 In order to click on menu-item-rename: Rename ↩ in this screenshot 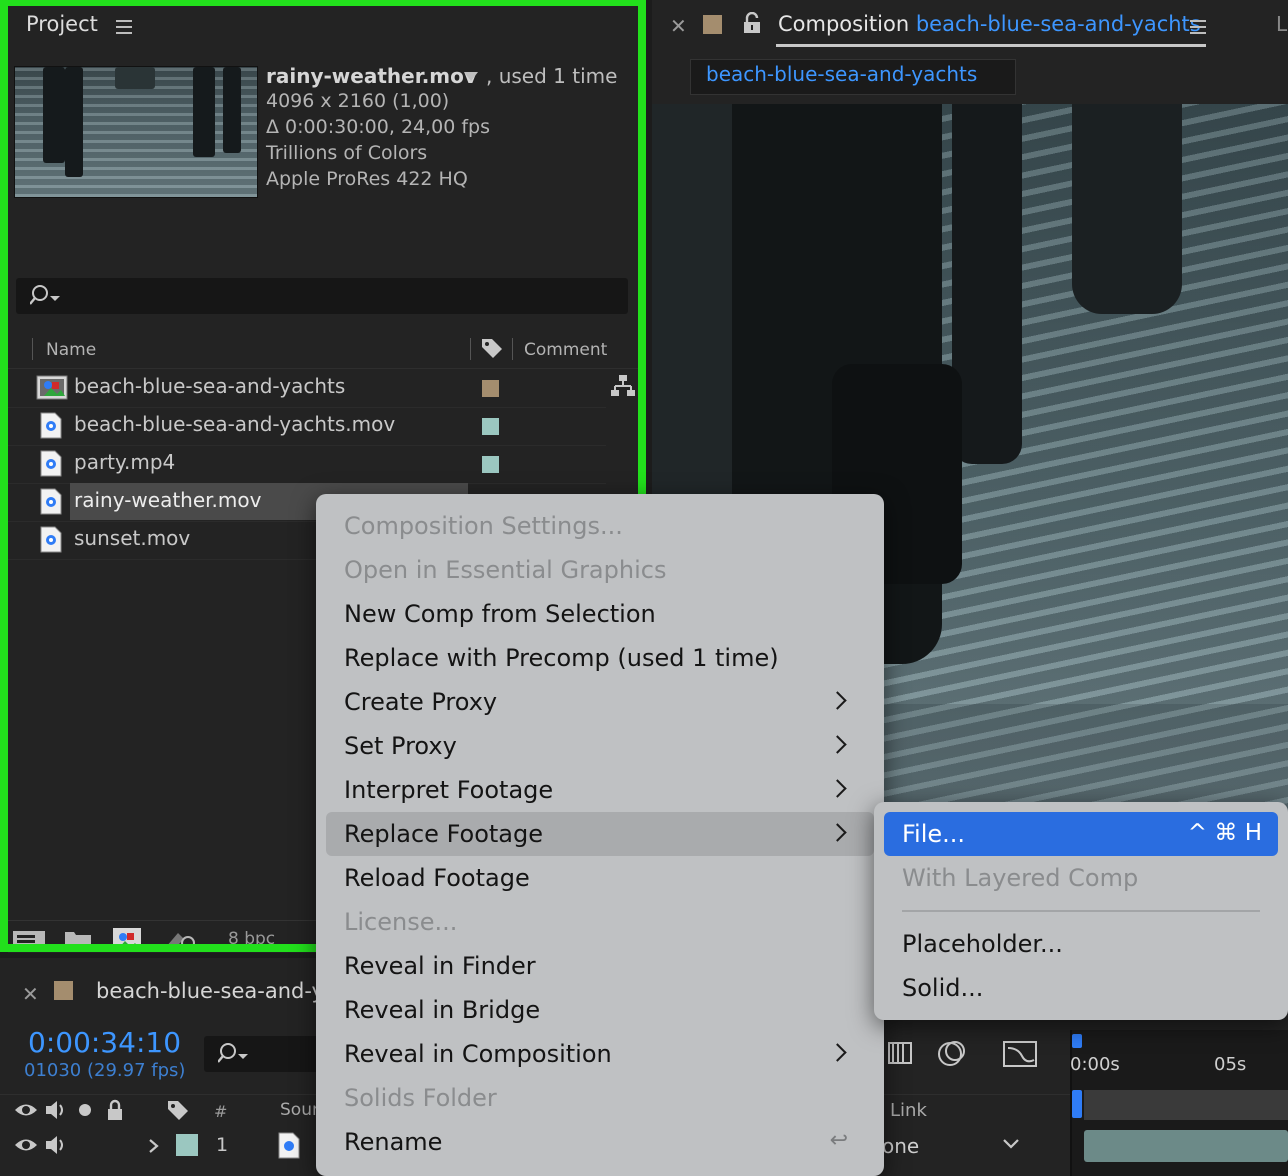, I will do `click(600, 1142)`.